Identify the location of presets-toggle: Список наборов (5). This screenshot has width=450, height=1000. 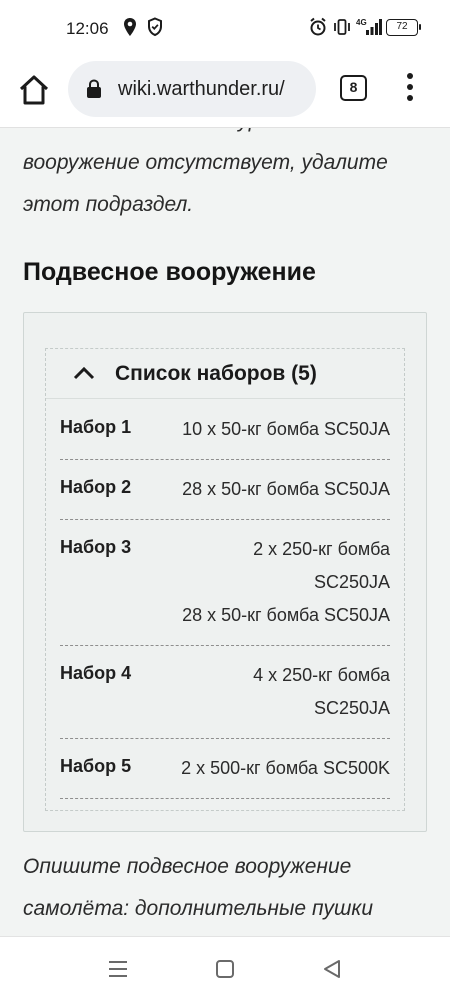
(225, 374).